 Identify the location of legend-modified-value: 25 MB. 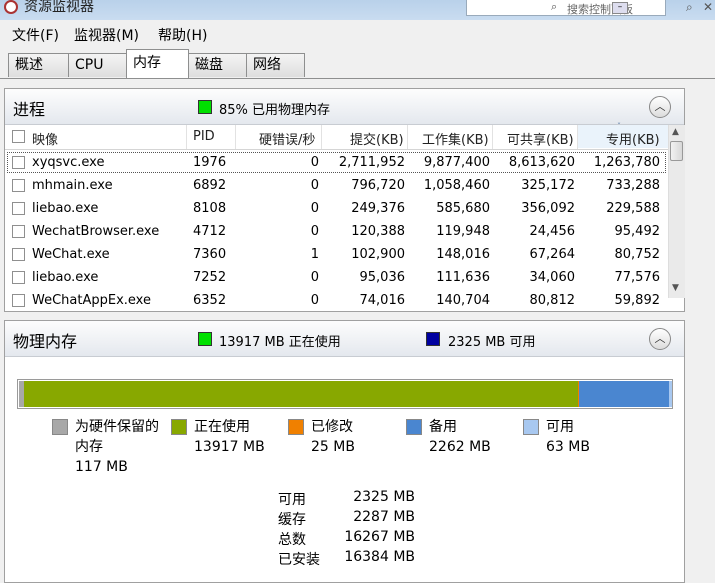
(333, 447).